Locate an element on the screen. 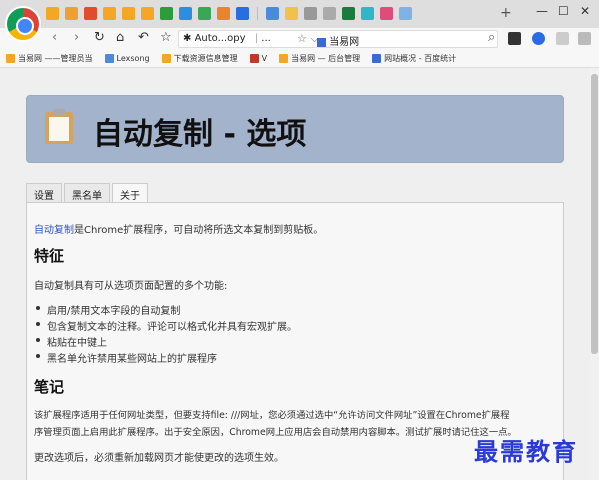 The height and width of the screenshot is (480, 599). header-card: 自动复制 - 选项 is located at coordinates (295, 129).